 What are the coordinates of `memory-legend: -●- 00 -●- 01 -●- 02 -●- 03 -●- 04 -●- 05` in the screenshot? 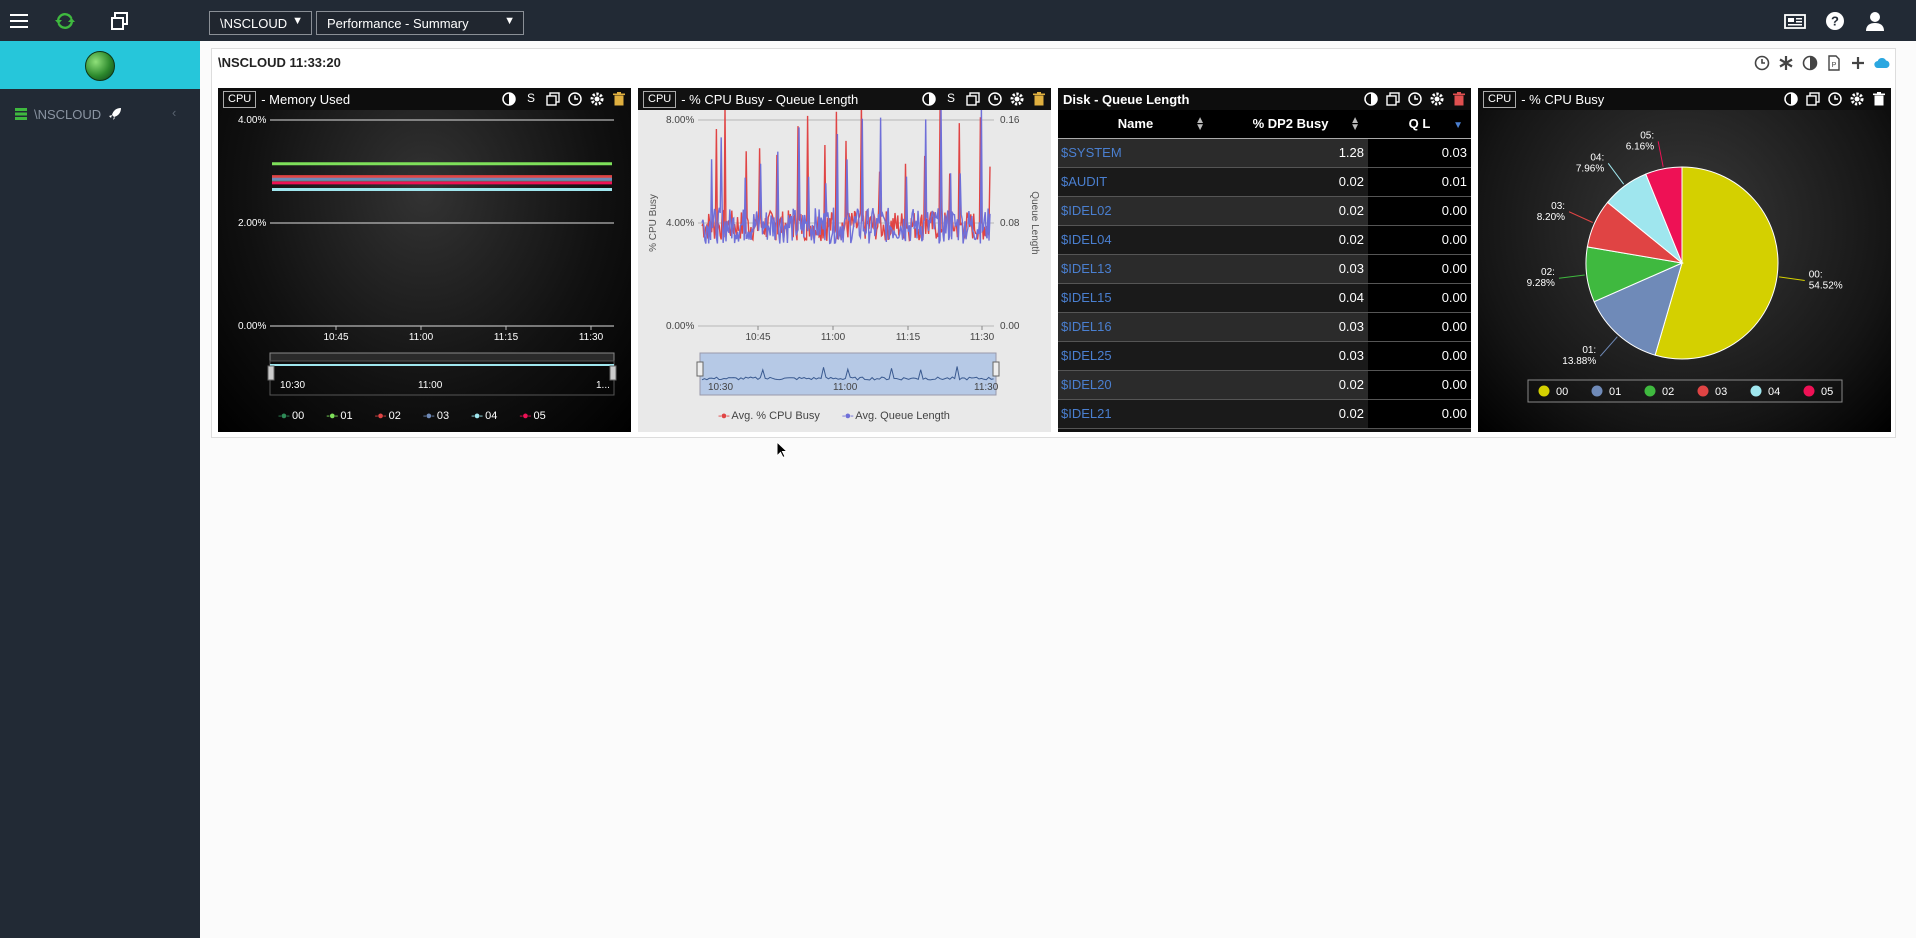 It's located at (412, 416).